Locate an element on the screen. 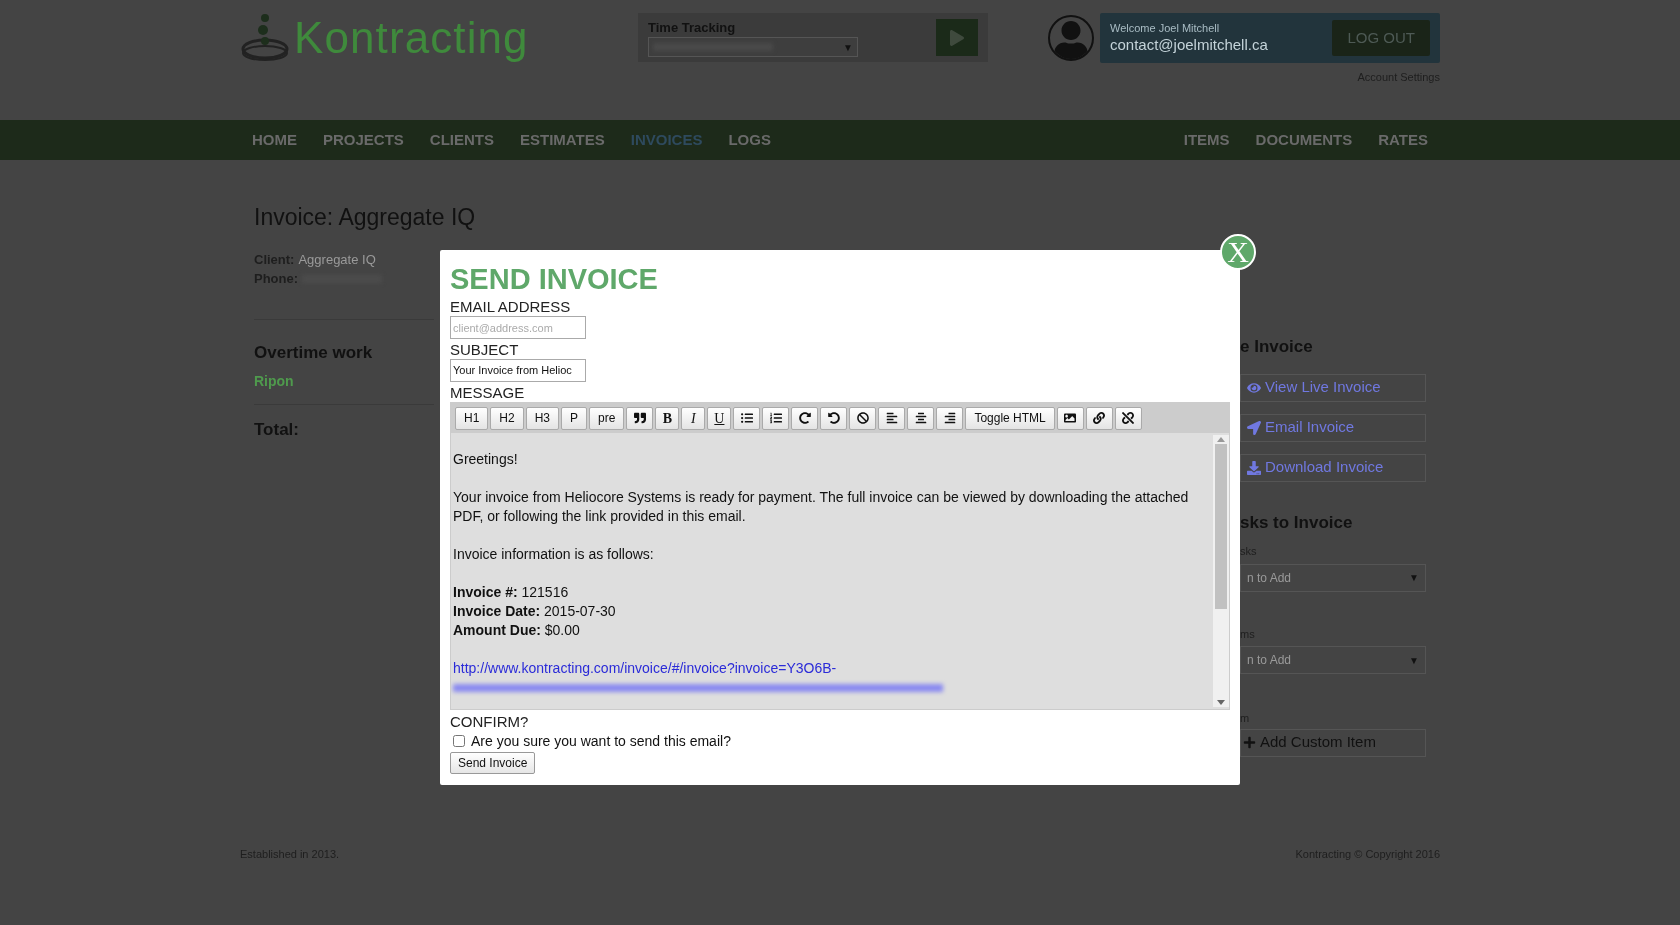  nav-link: INVOICES is located at coordinates (666, 140).